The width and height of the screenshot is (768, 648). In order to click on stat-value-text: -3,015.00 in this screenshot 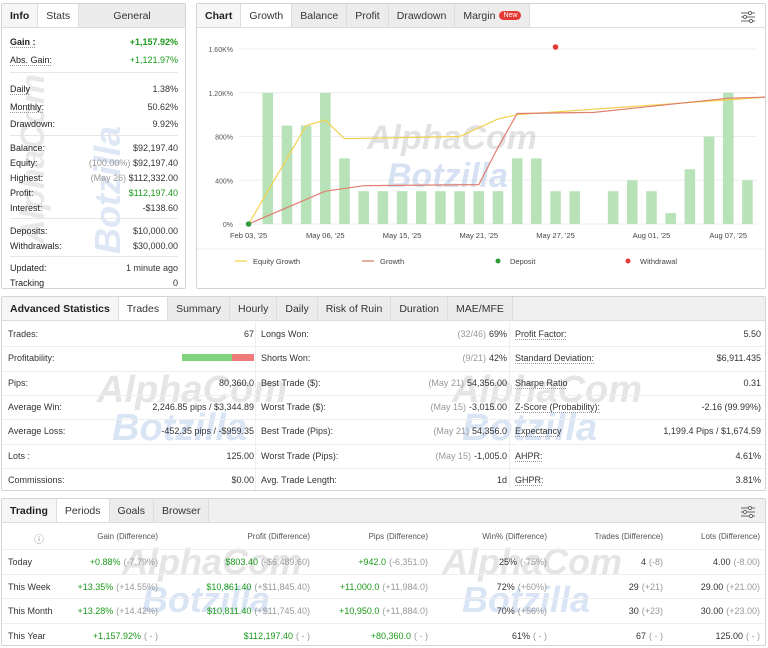, I will do `click(487, 406)`.